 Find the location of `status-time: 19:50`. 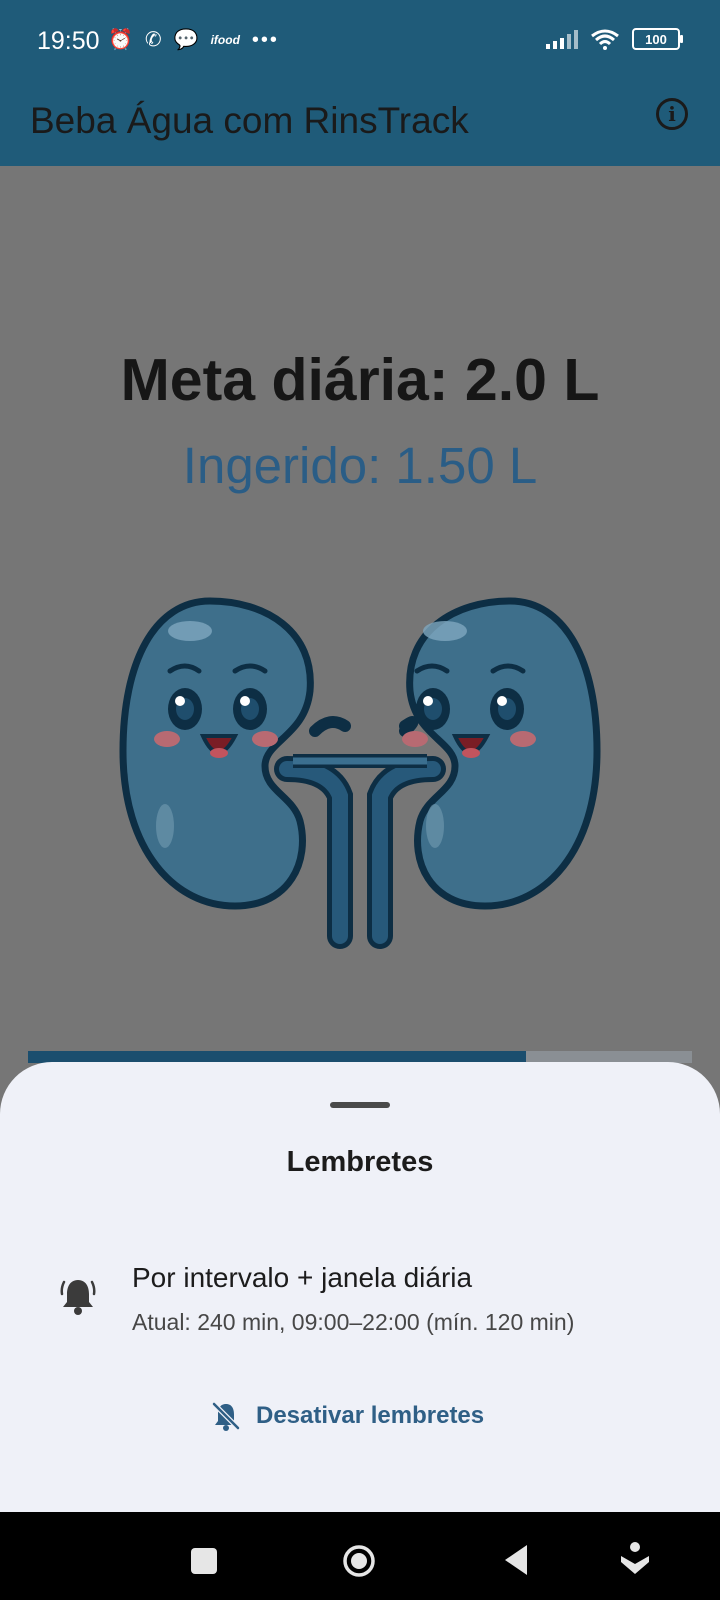

status-time: 19:50 is located at coordinates (68, 41).